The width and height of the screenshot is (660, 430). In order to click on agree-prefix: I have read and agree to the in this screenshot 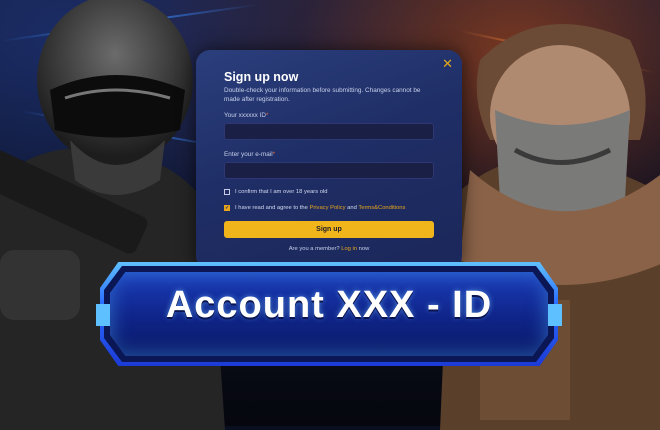, I will do `click(271, 208)`.